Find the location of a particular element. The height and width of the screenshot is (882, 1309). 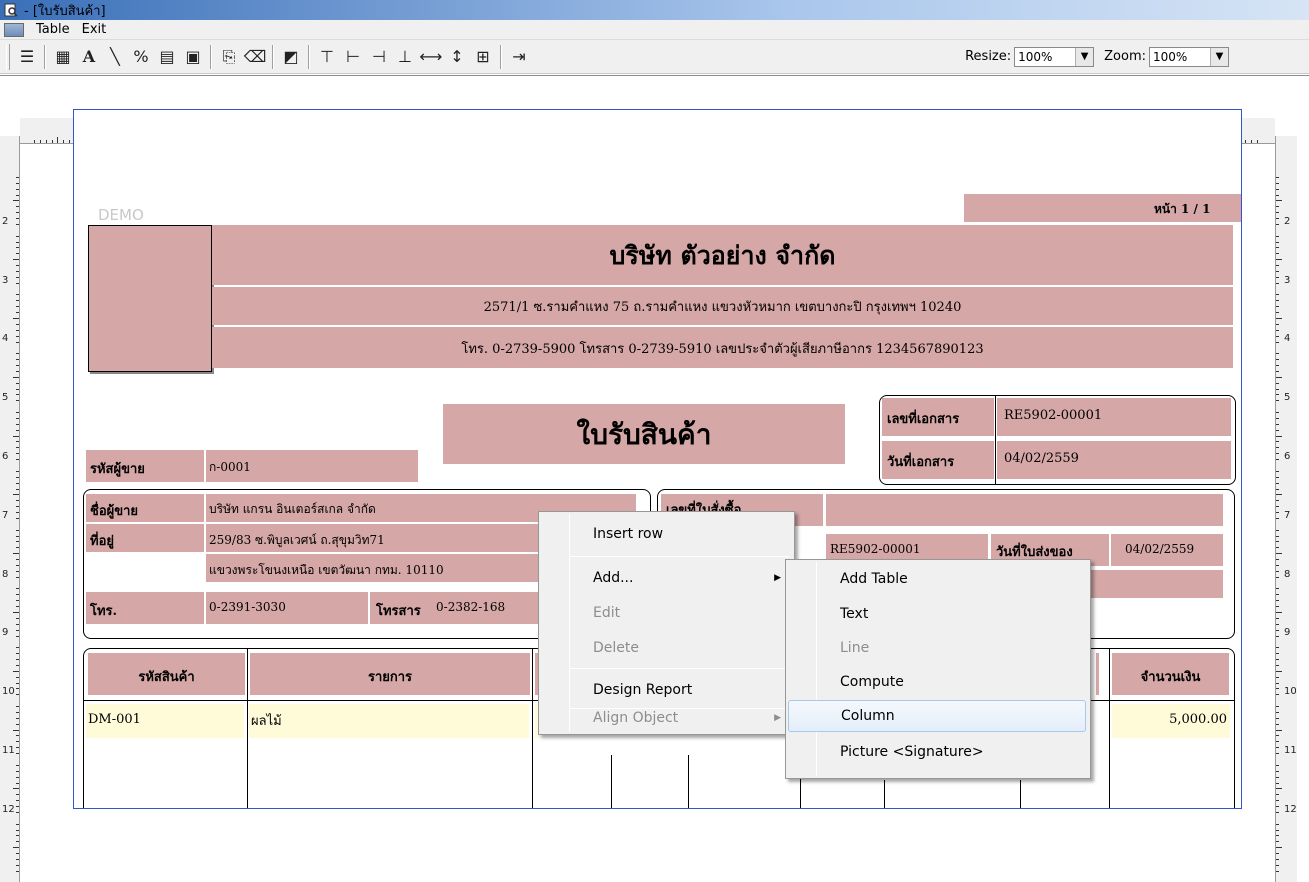

text-icon: A is located at coordinates (89, 57).